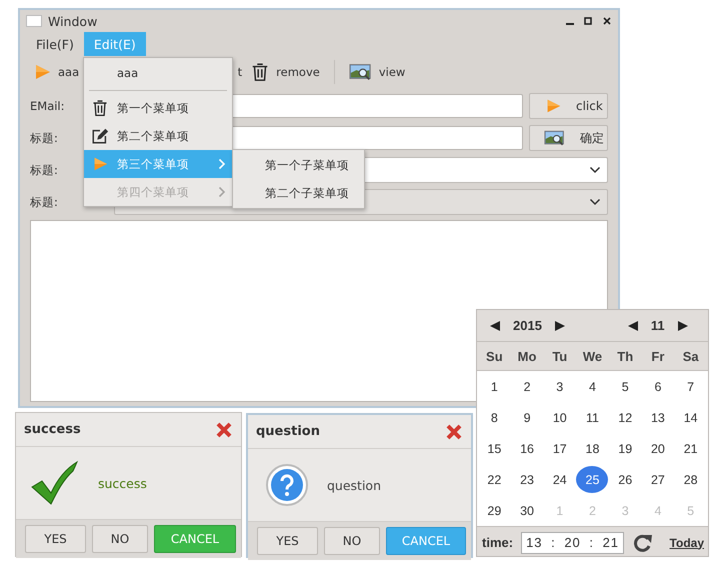  Describe the element at coordinates (527, 356) in the screenshot. I see `weekday-label: Mo` at that location.